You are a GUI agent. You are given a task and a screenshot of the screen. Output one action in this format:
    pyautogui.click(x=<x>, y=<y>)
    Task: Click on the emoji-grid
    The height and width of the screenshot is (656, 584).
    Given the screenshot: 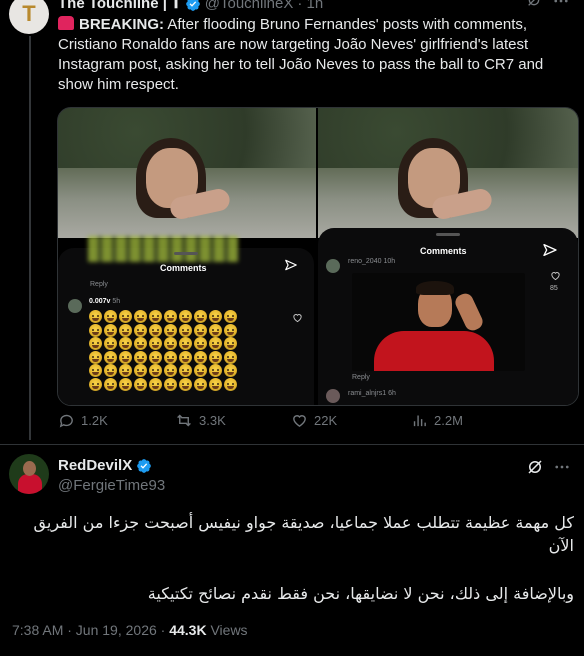 What is the action you would take?
    pyautogui.click(x=163, y=350)
    